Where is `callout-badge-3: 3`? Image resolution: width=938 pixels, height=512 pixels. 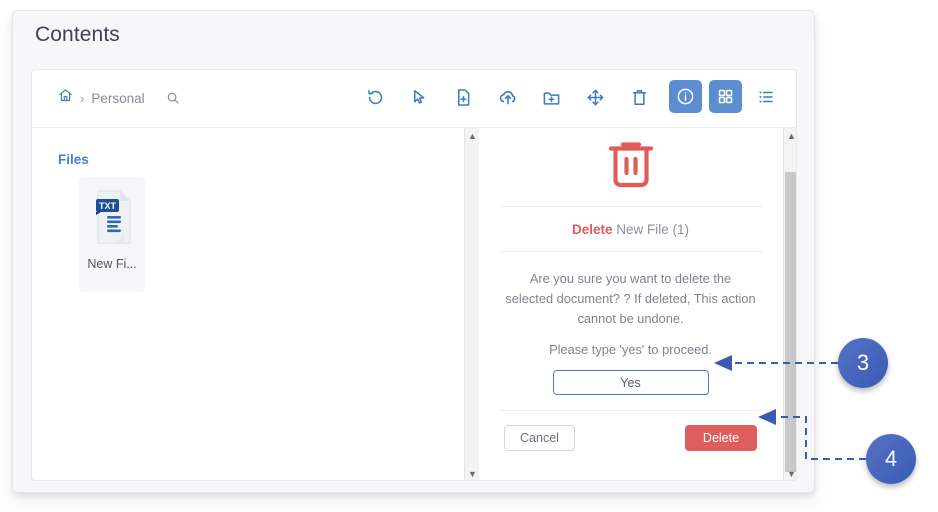
callout-badge-3: 3 is located at coordinates (863, 363).